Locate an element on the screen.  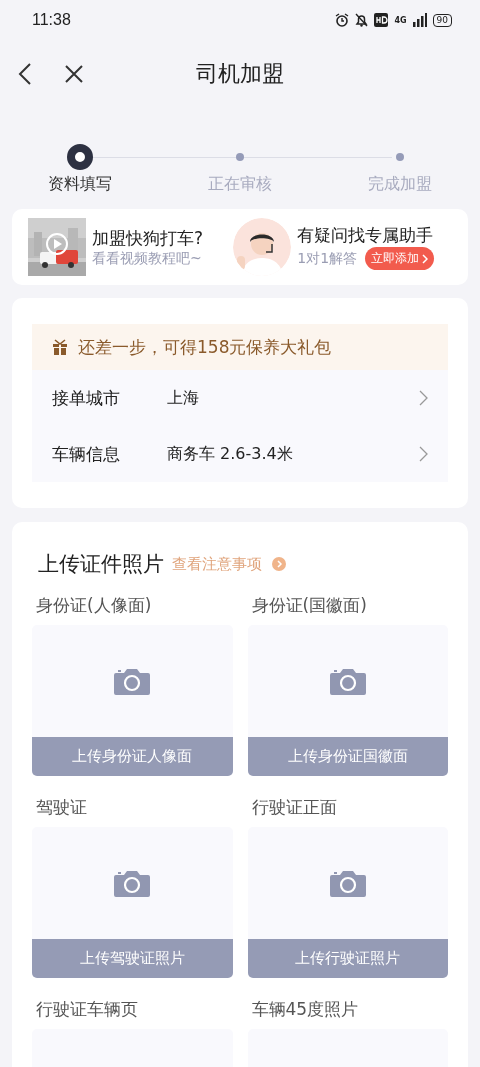
hd-icon is located at coordinates (381, 20).